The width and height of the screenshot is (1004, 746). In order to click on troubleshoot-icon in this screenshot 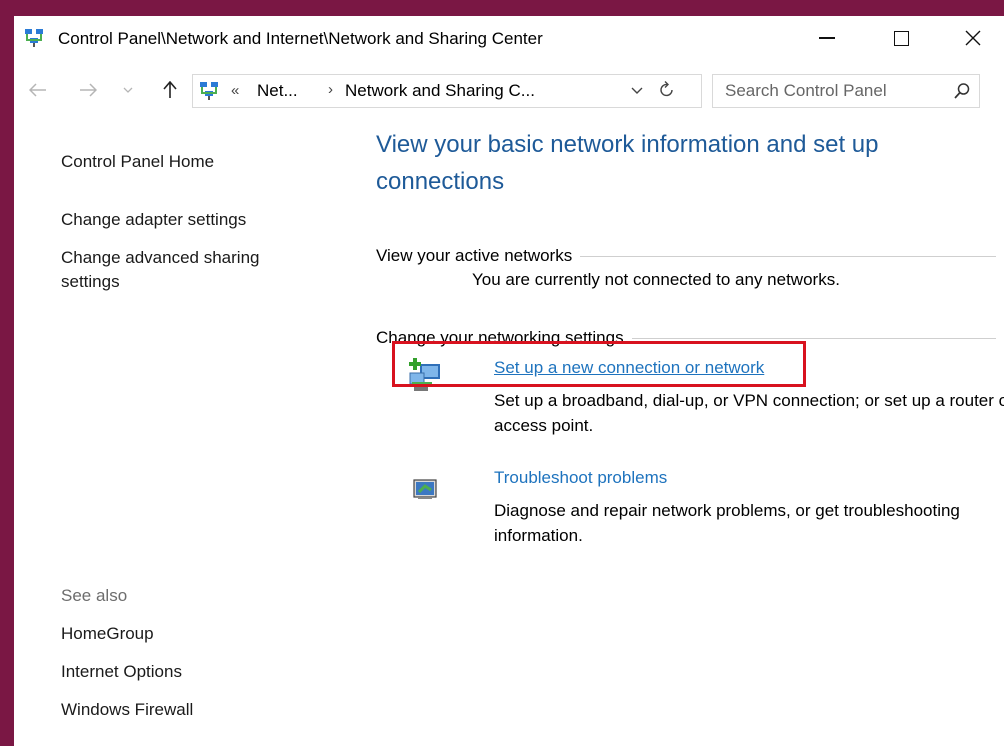, I will do `click(425, 486)`.